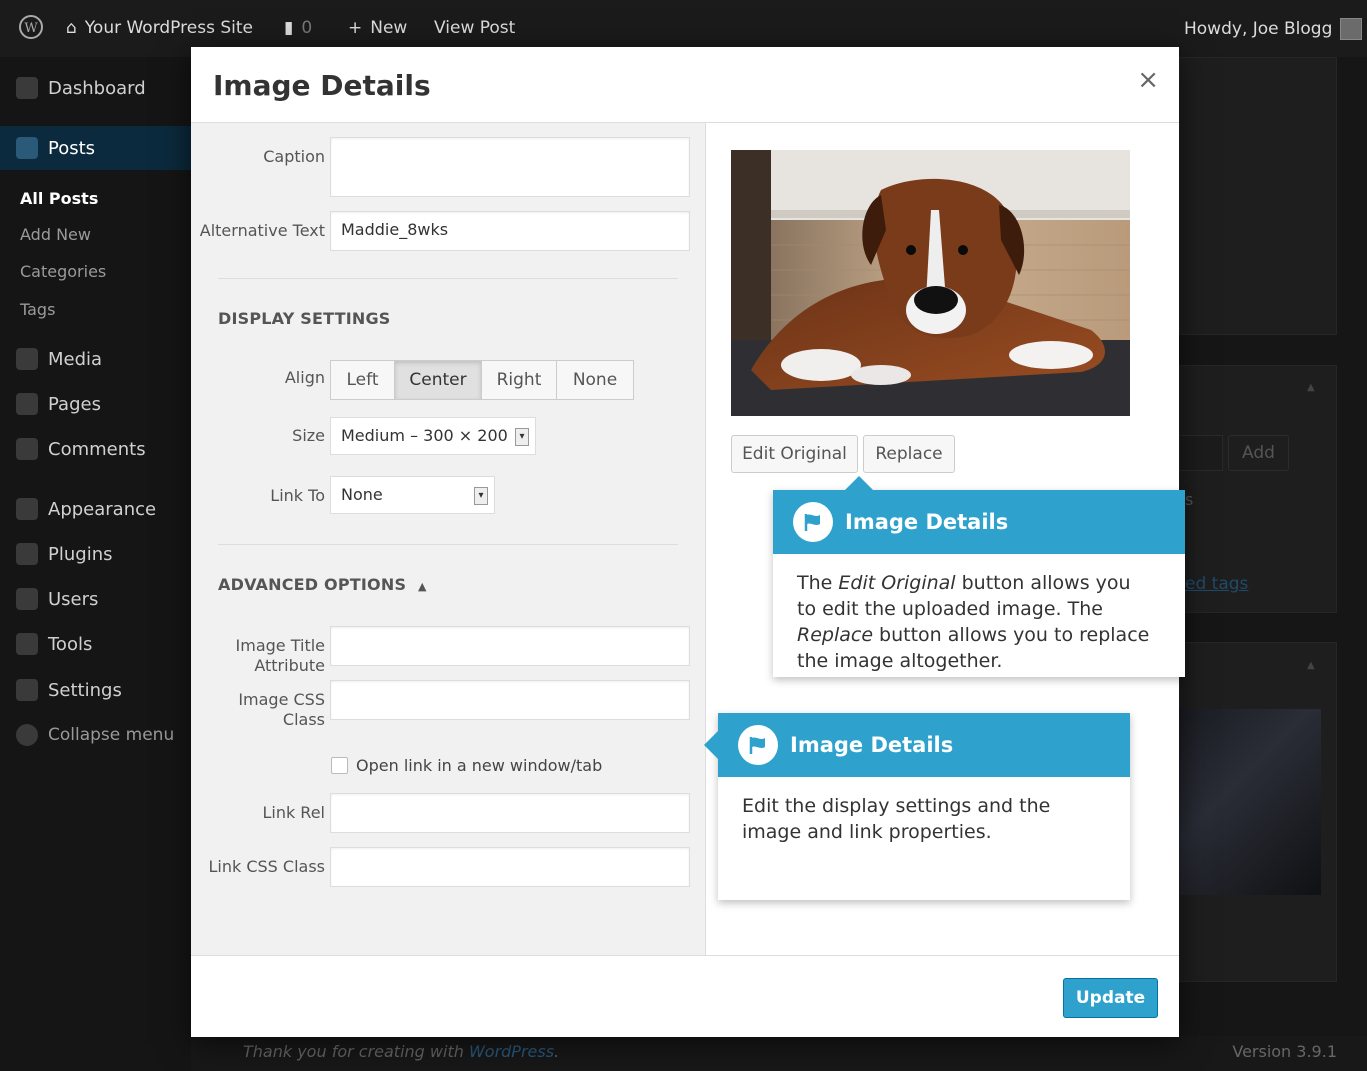 The width and height of the screenshot is (1367, 1071). Describe the element at coordinates (474, 28) in the screenshot. I see `view-post-link: View Post` at that location.